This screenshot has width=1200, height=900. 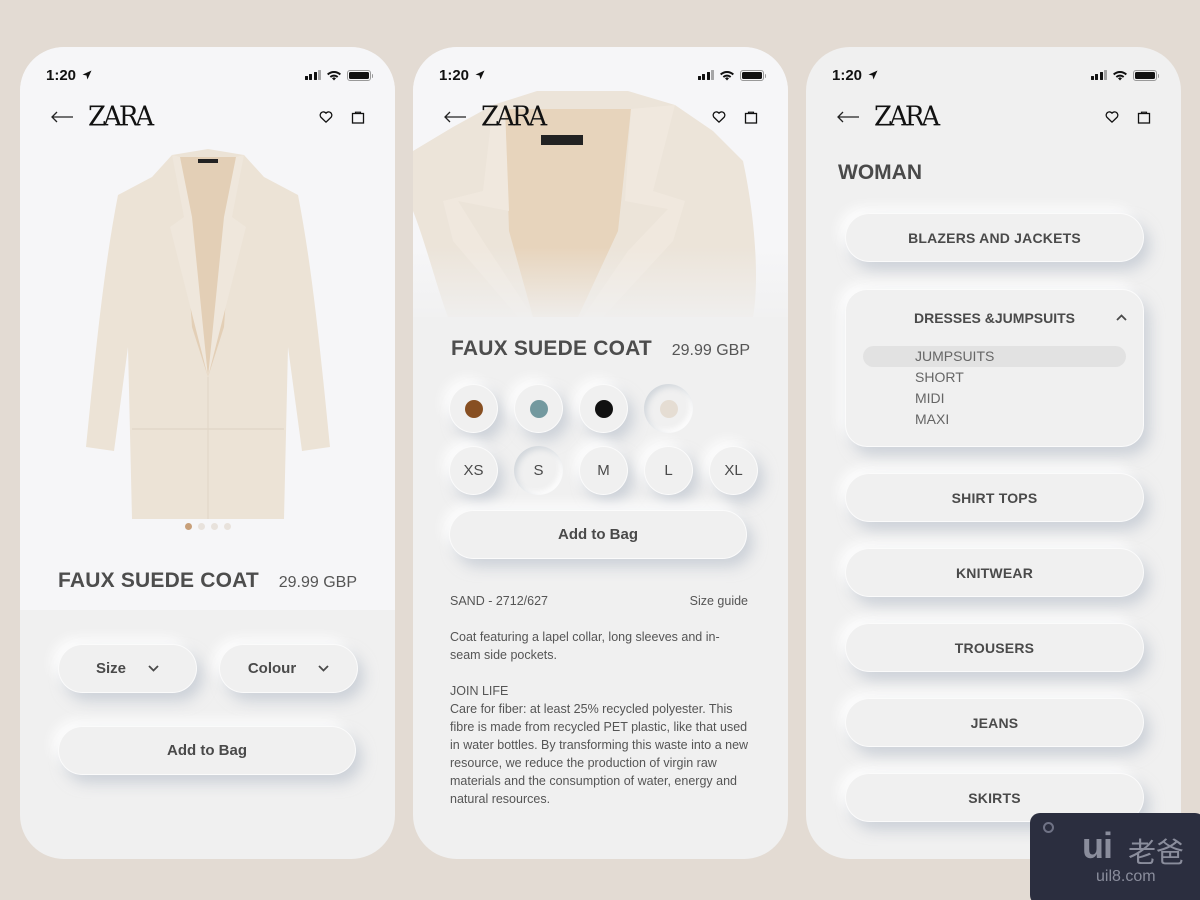 What do you see at coordinates (207, 526) in the screenshot?
I see `carousel-dots` at bounding box center [207, 526].